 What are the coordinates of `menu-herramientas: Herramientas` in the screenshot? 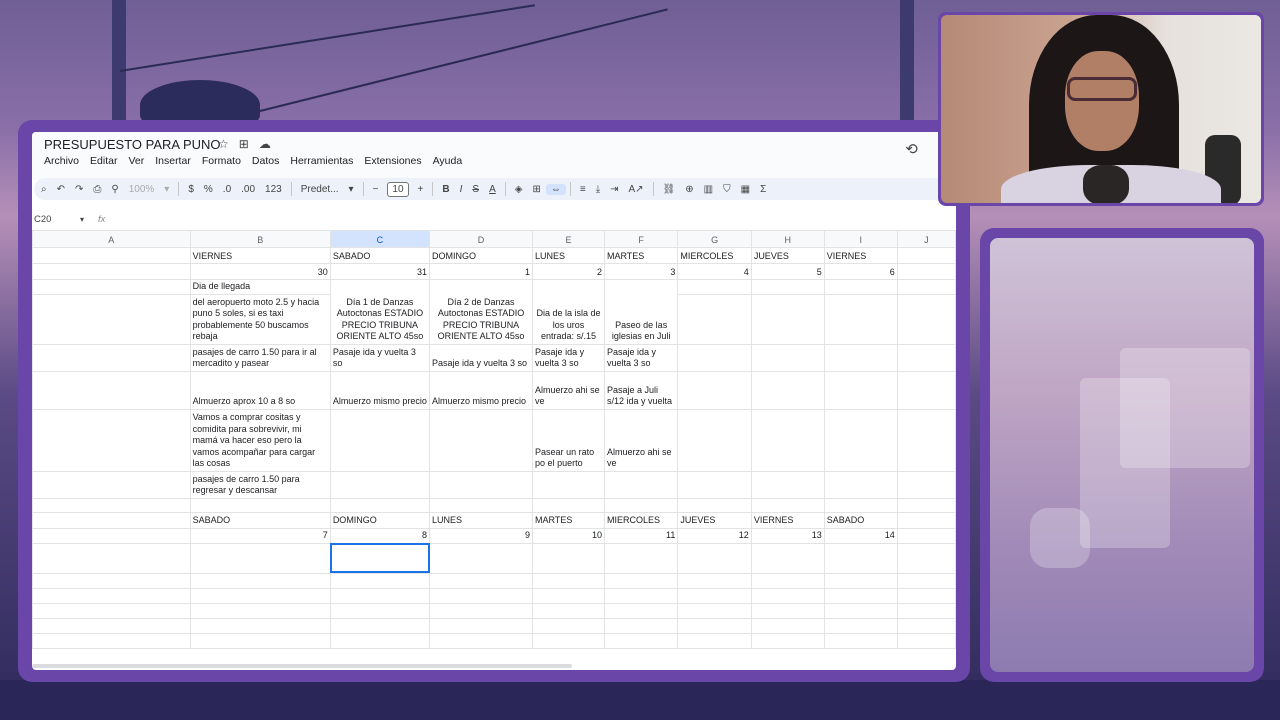 It's located at (321, 161).